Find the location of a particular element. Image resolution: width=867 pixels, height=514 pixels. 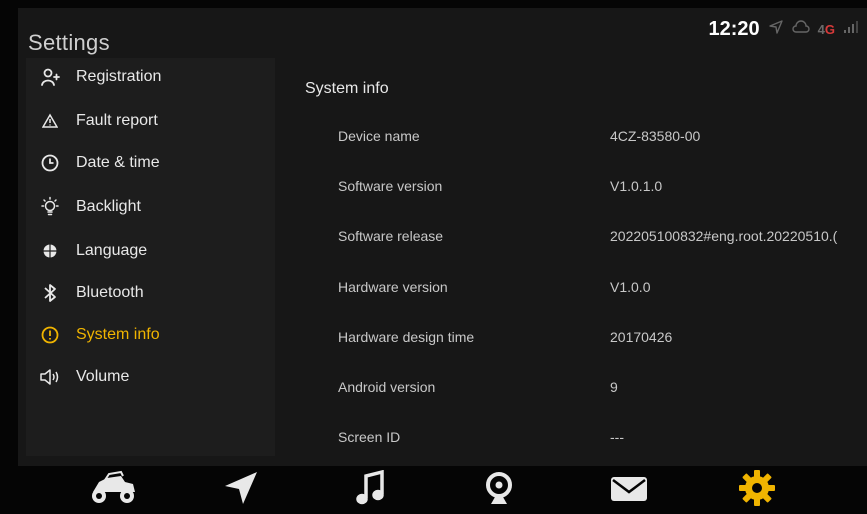

sidebar-item-label: Registration is located at coordinates (119, 76).